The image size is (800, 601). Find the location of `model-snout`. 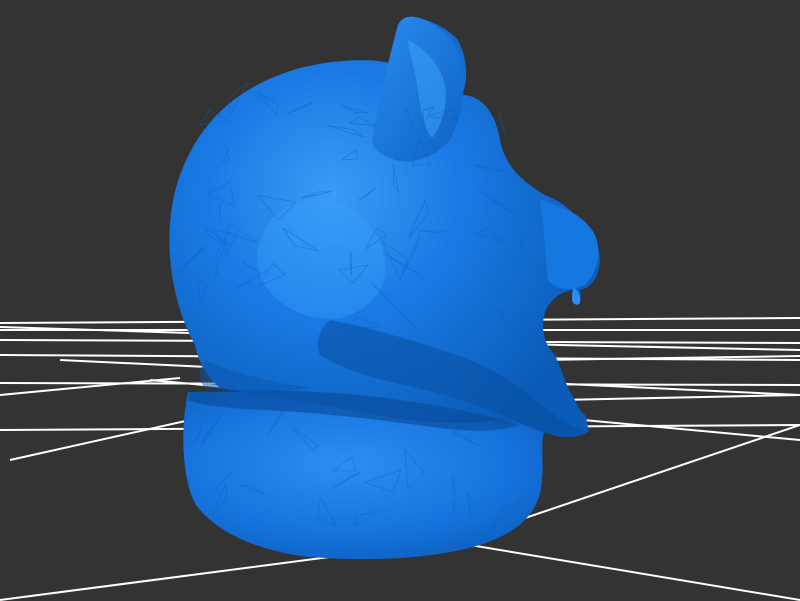

model-snout is located at coordinates (569, 245).